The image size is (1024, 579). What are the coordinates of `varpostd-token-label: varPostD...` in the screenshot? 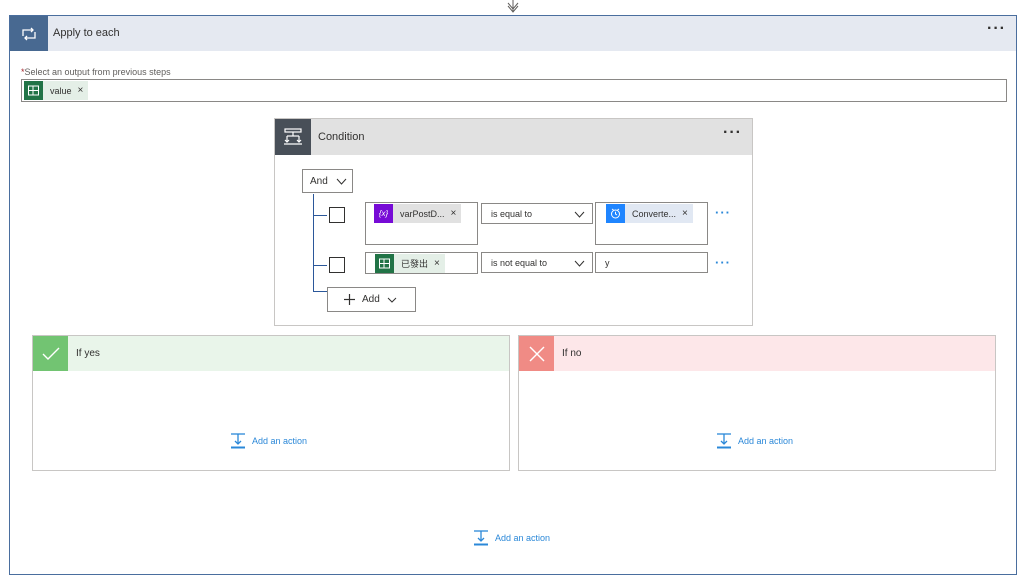 It's located at (422, 213).